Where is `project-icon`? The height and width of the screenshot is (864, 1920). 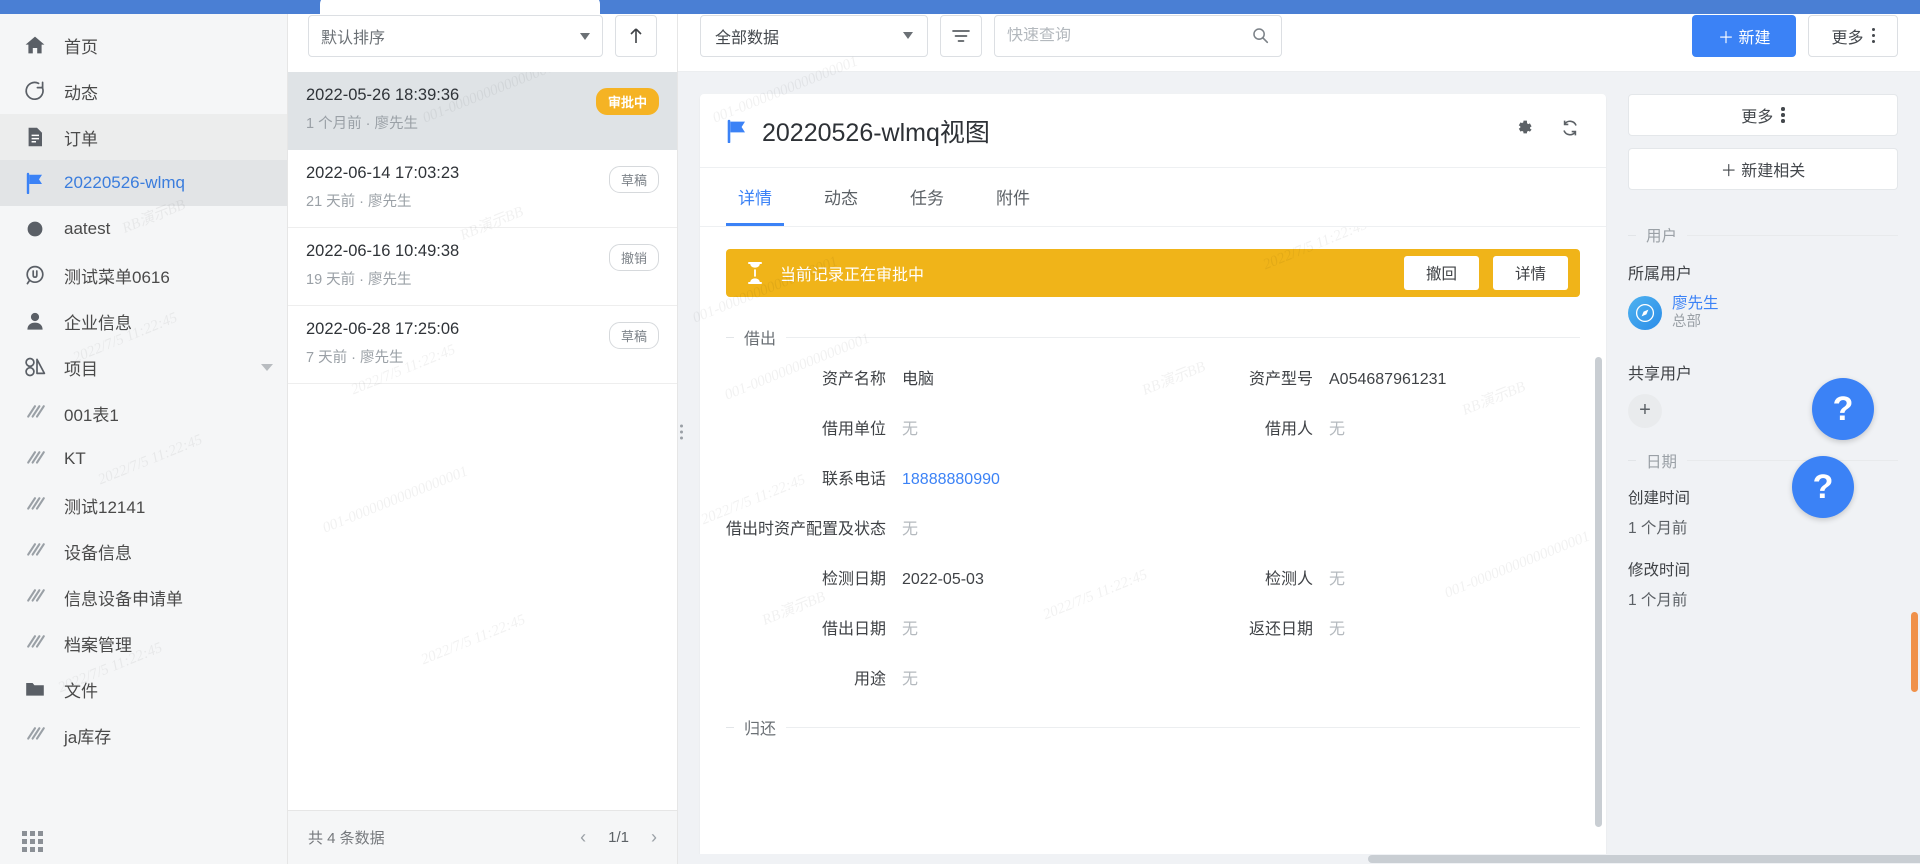
project-icon is located at coordinates (37, 367).